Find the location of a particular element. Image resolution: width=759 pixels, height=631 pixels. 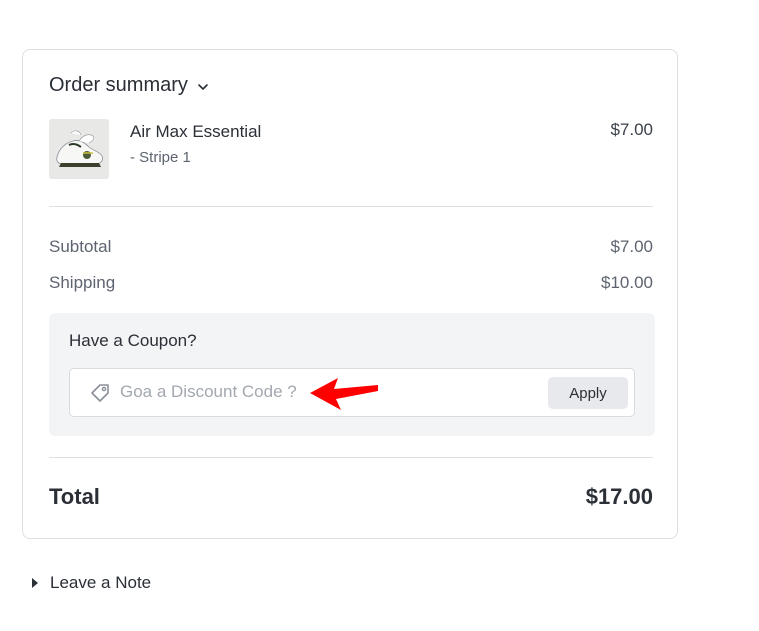

subtotal-label: Subtotal is located at coordinates (80, 246).